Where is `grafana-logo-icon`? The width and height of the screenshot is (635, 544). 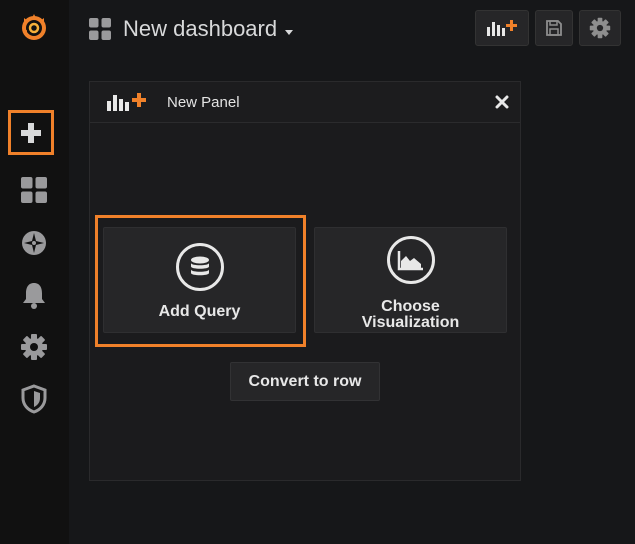 grafana-logo-icon is located at coordinates (34, 27).